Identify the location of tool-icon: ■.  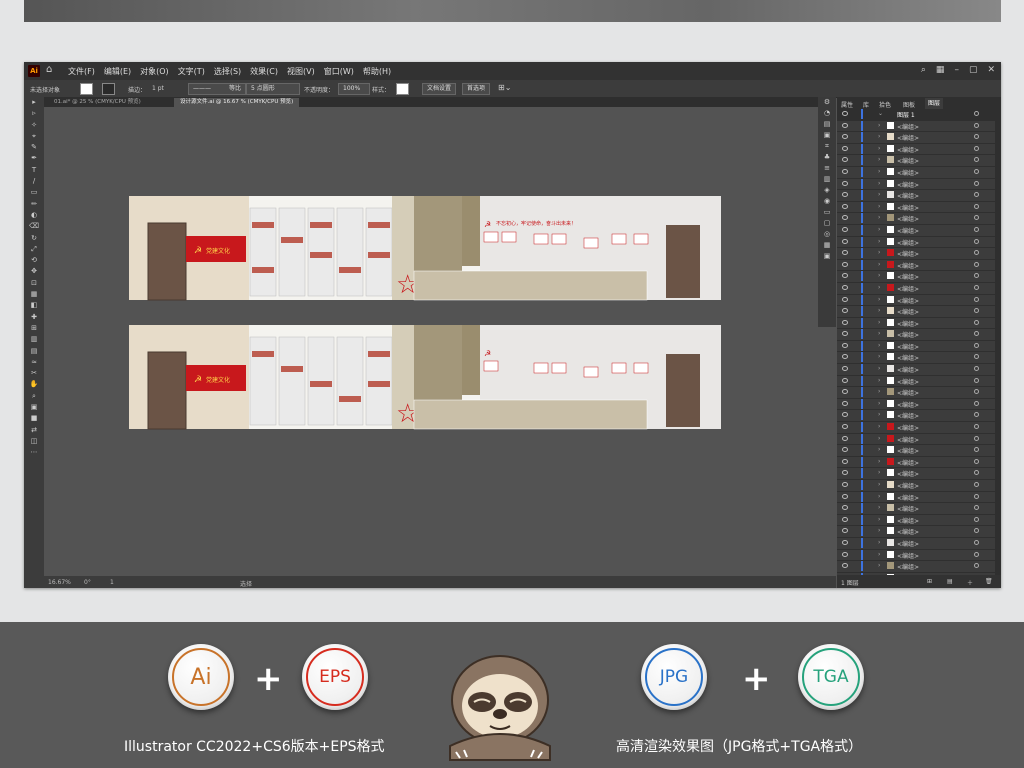
(34, 418).